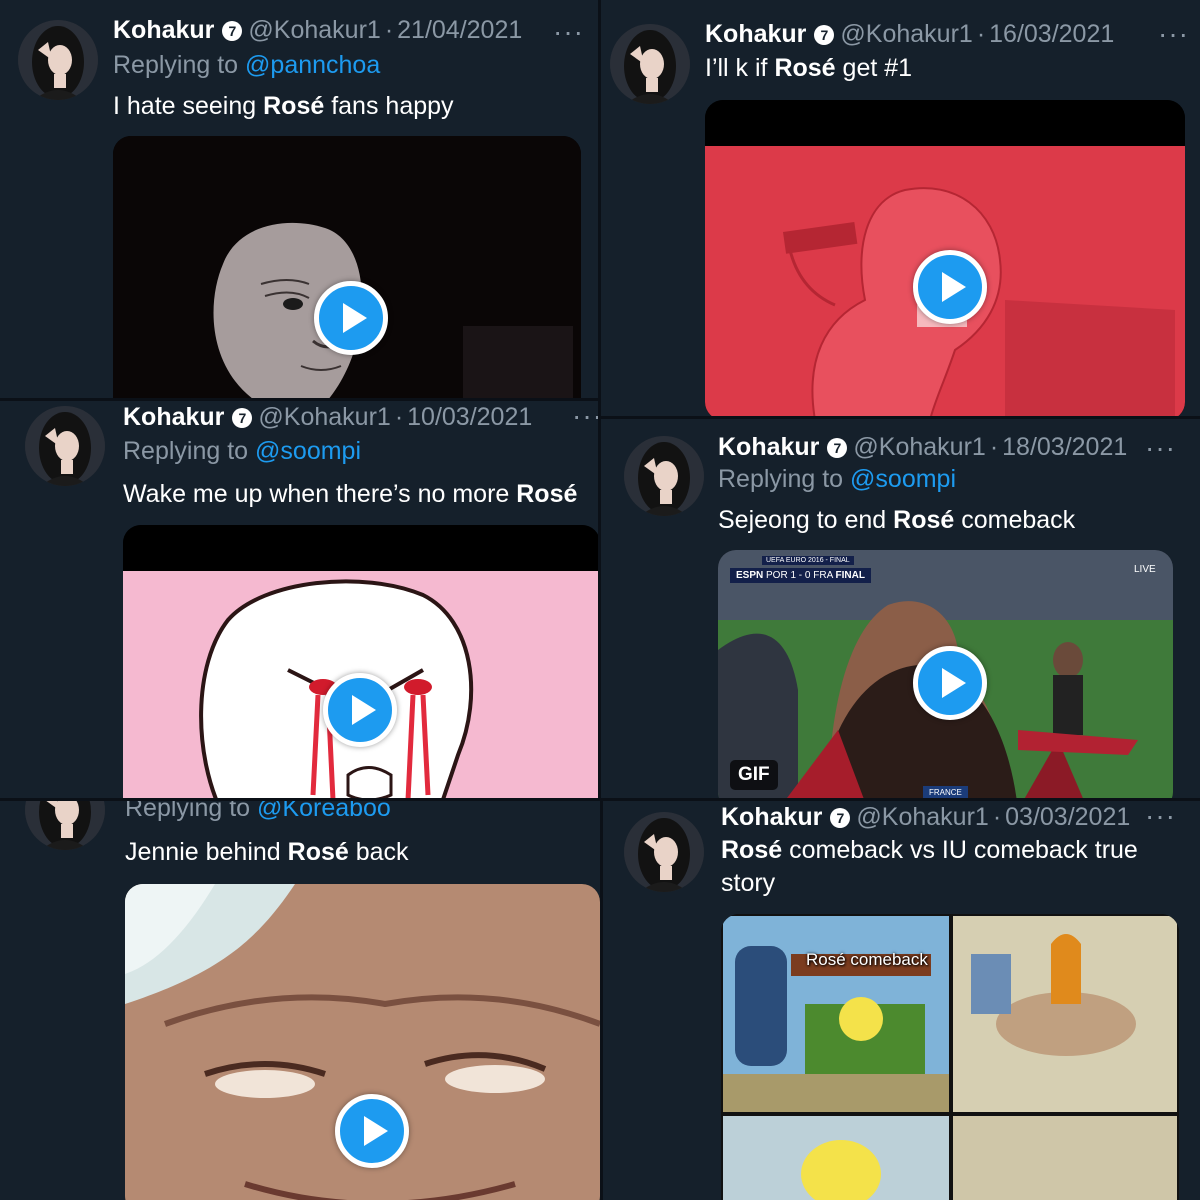  Describe the element at coordinates (808, 560) in the screenshot. I see `event-label: UEFA EURO 2016 - FINAL` at that location.